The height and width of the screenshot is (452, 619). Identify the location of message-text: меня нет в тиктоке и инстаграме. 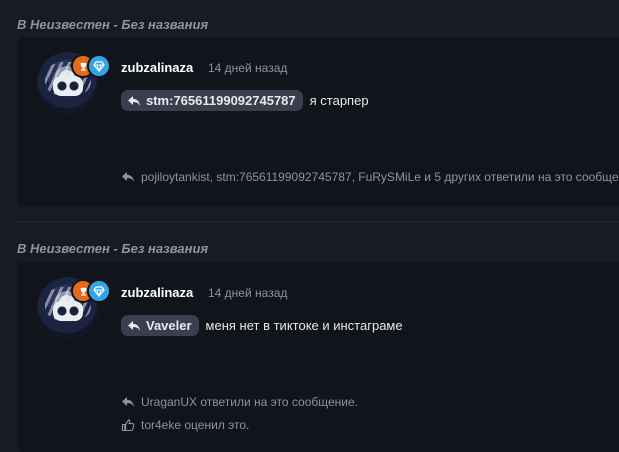
(304, 325).